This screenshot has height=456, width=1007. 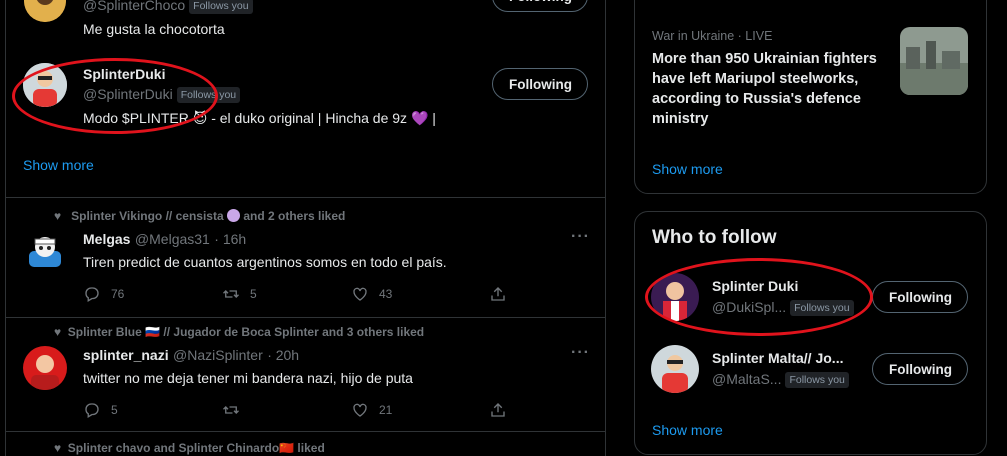 What do you see at coordinates (118, 294) in the screenshot?
I see `reply-count: 76` at bounding box center [118, 294].